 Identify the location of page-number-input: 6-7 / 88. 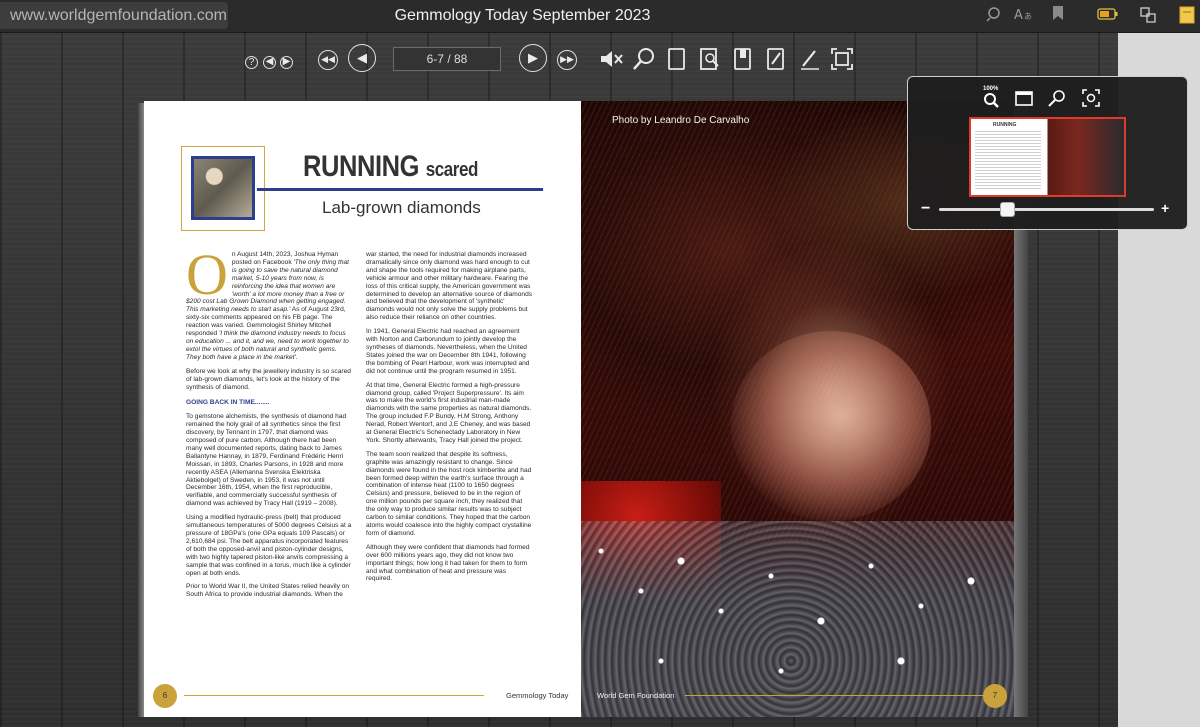
(447, 59).